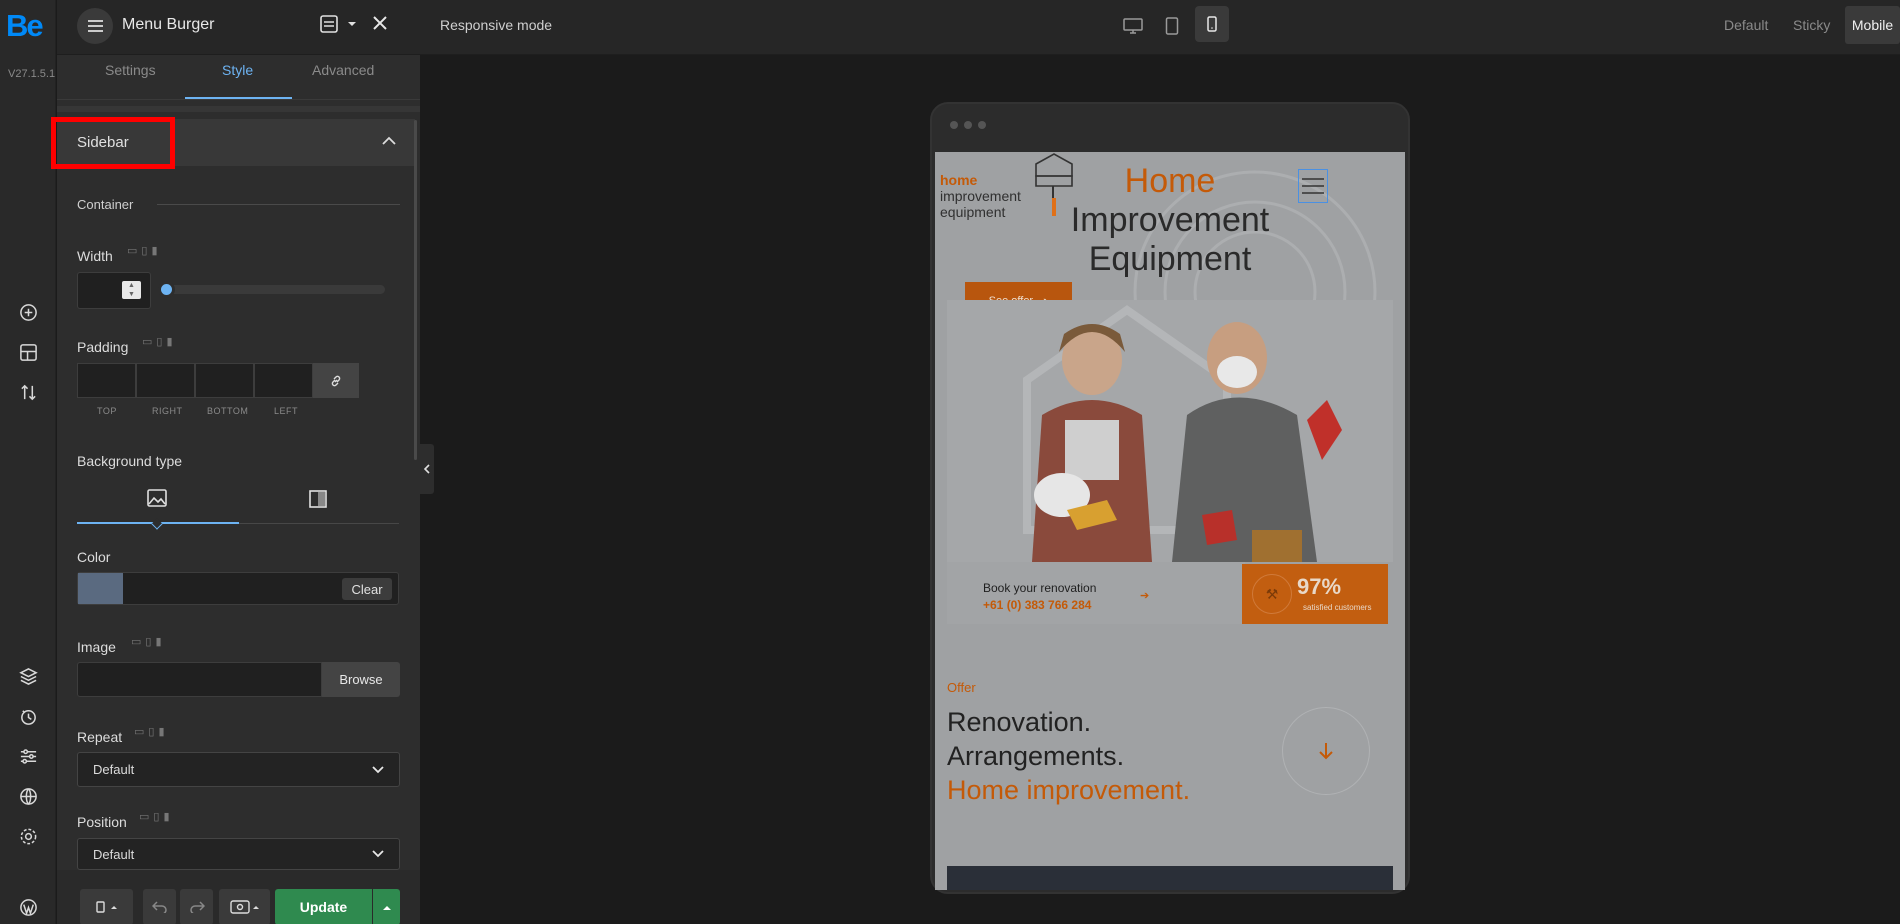 Image resolution: width=1900 pixels, height=924 pixels. Describe the element at coordinates (1040, 588) in the screenshot. I see `book-label: Book your renovation` at that location.